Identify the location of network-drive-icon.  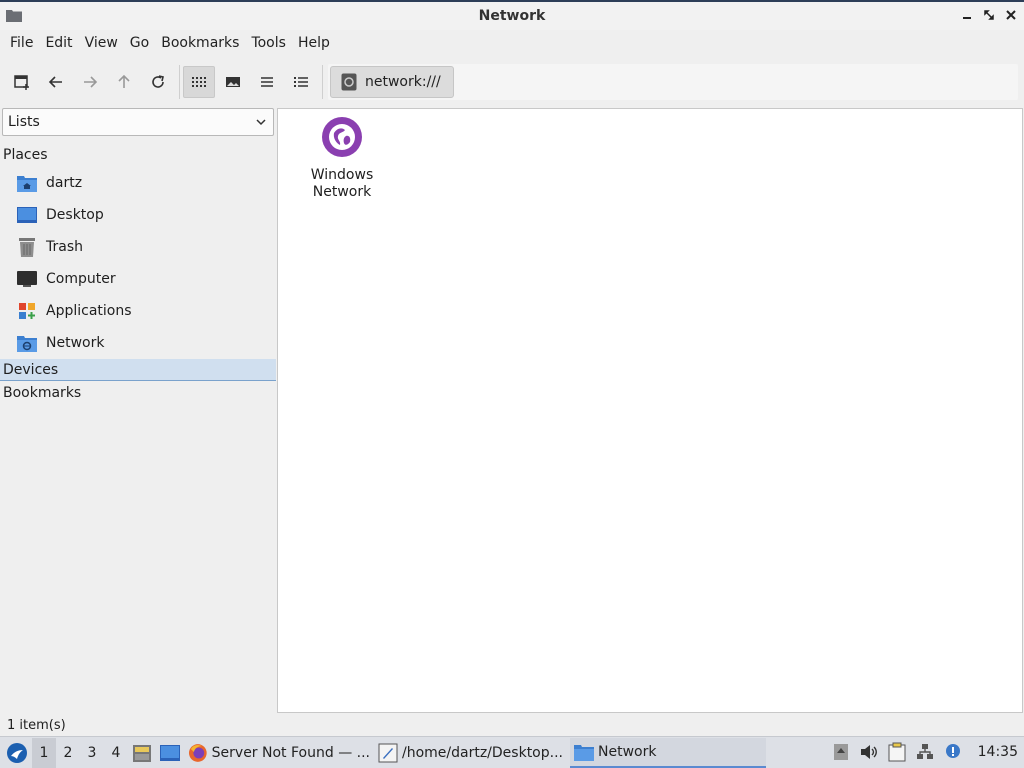
(349, 82).